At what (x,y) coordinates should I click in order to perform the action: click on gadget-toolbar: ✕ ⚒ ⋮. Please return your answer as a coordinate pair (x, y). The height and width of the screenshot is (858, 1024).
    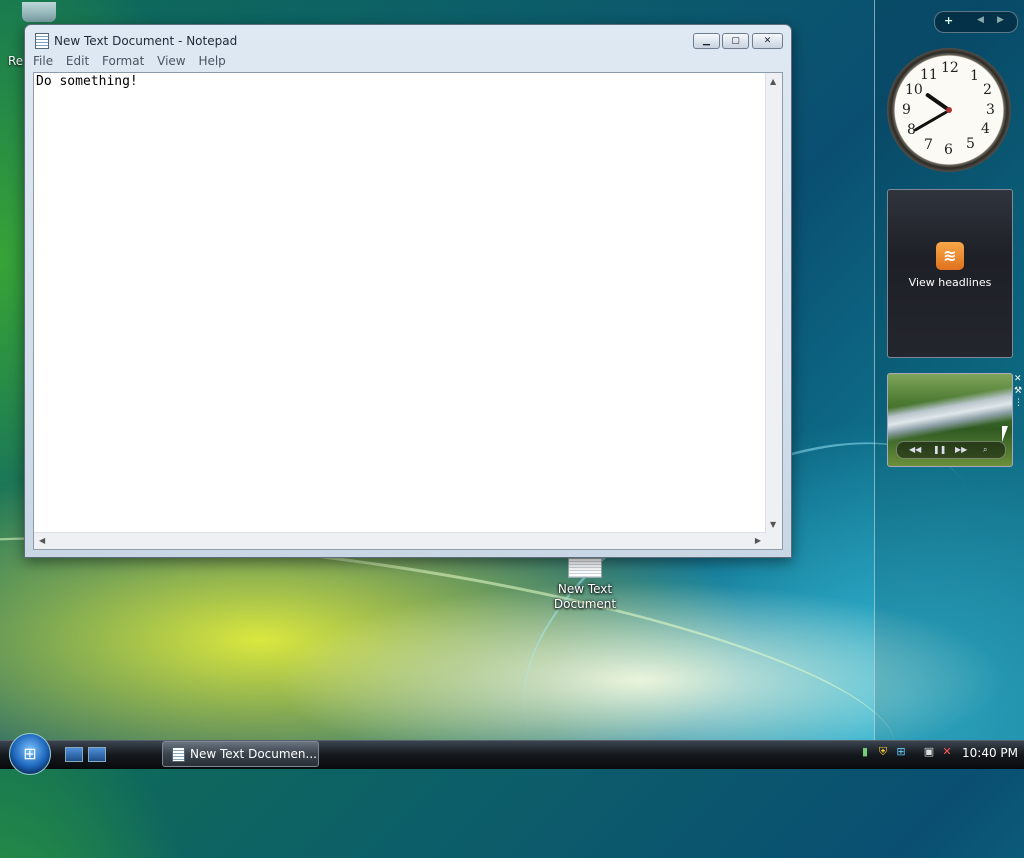
    Looking at the image, I should click on (1019, 391).